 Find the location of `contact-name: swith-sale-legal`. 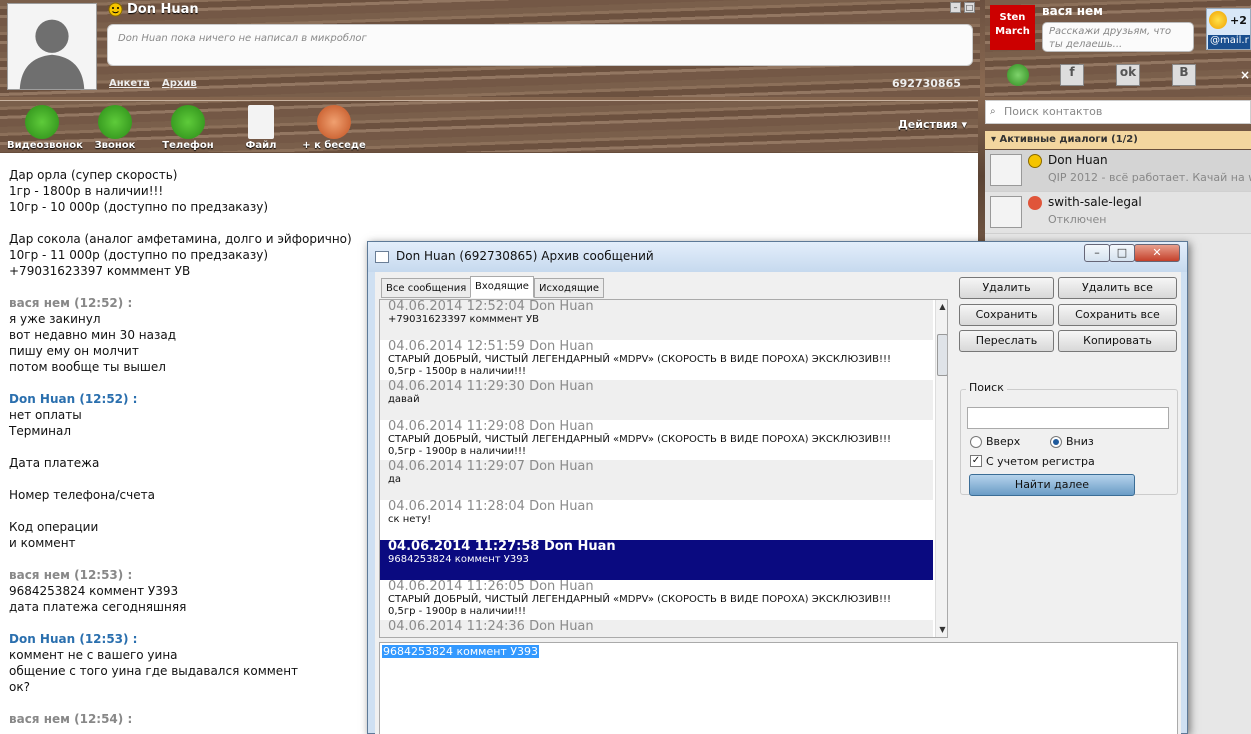

contact-name: swith-sale-legal is located at coordinates (1095, 202).